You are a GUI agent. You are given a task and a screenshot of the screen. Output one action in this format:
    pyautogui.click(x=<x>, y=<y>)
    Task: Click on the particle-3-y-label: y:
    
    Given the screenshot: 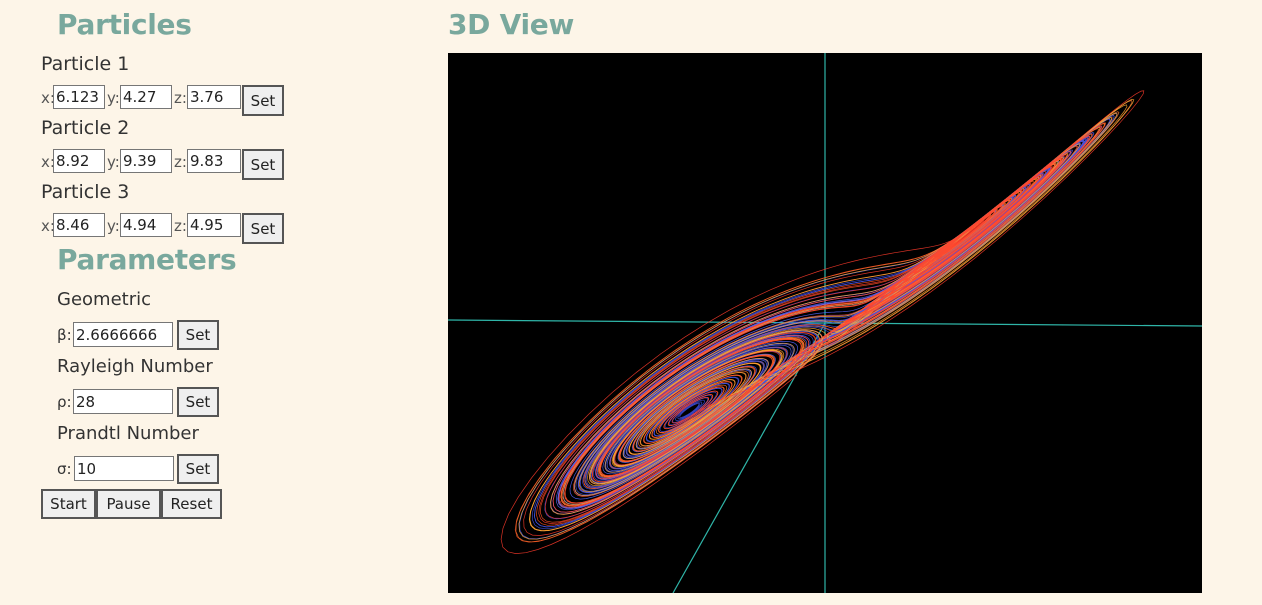 What is the action you would take?
    pyautogui.click(x=113, y=226)
    